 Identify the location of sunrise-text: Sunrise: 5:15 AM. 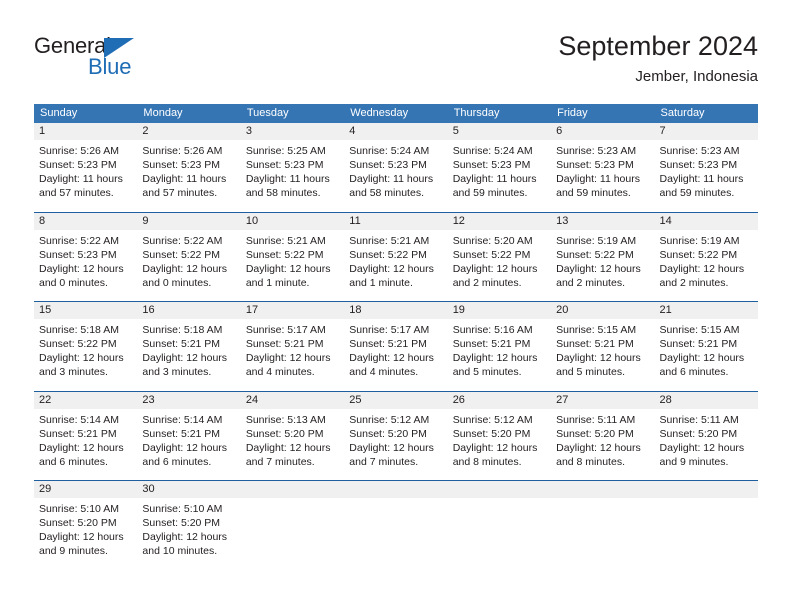
(596, 330).